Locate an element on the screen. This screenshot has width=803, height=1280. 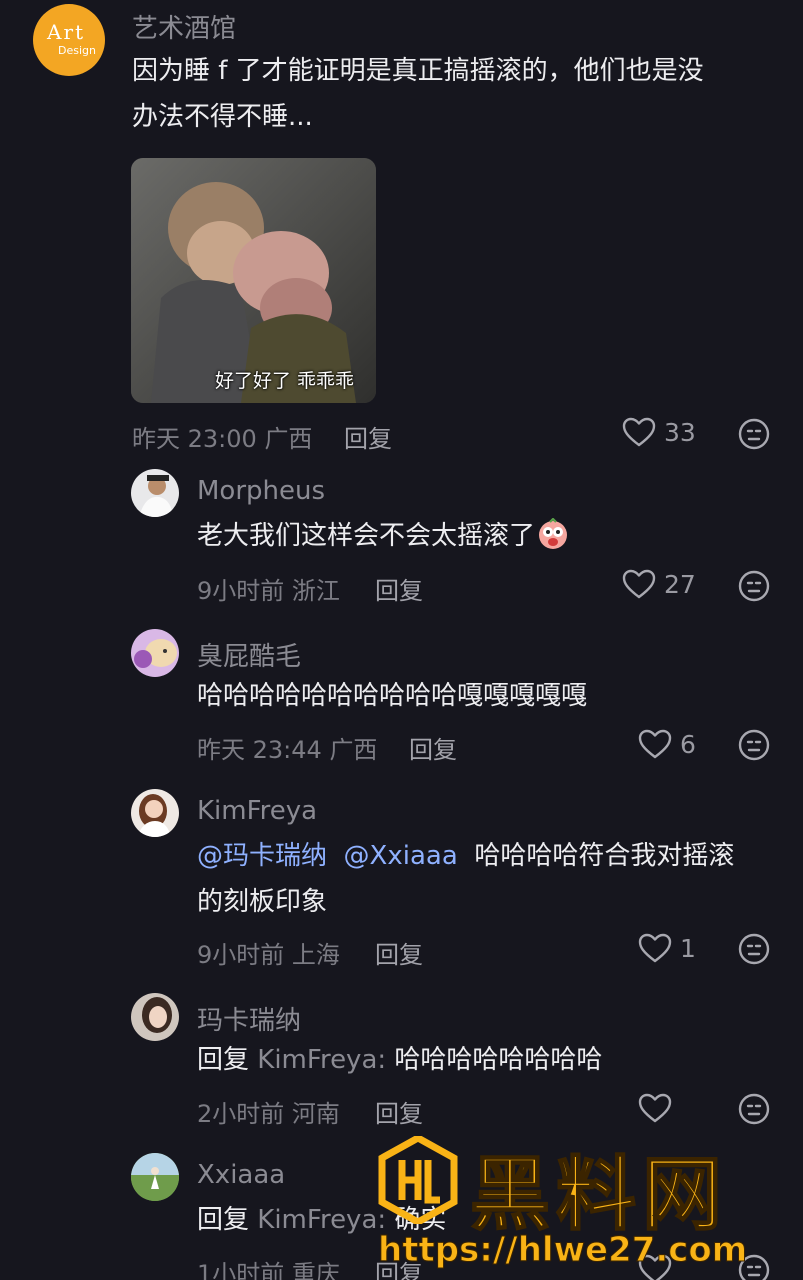
comment-author: 艺术酒馆 is located at coordinates (184, 26).